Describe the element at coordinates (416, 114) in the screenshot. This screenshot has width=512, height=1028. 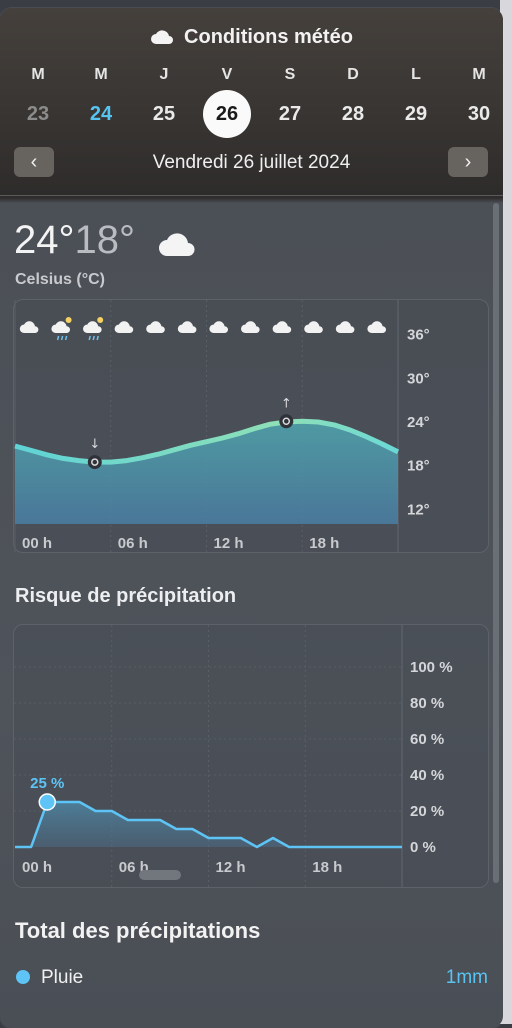
I see `day-button: 29` at that location.